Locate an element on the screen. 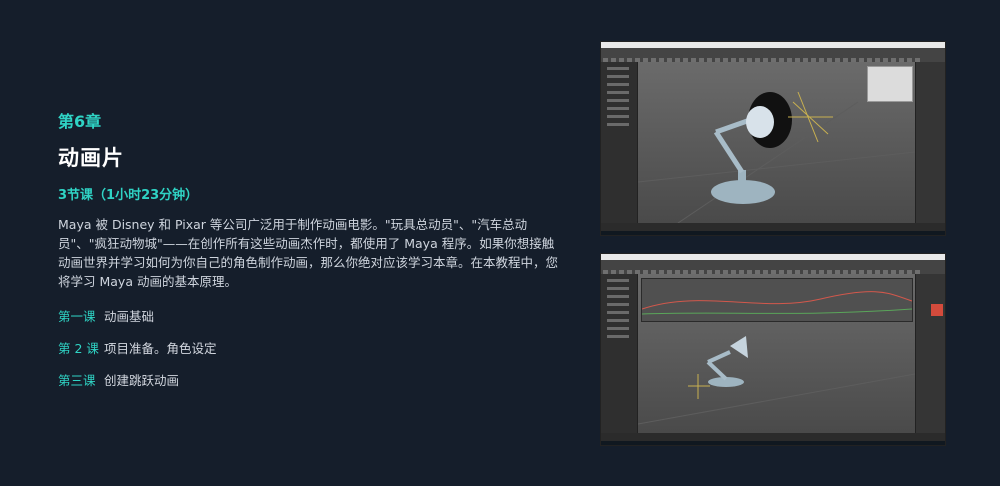  lesson-number: 第 2 课 is located at coordinates (78, 348).